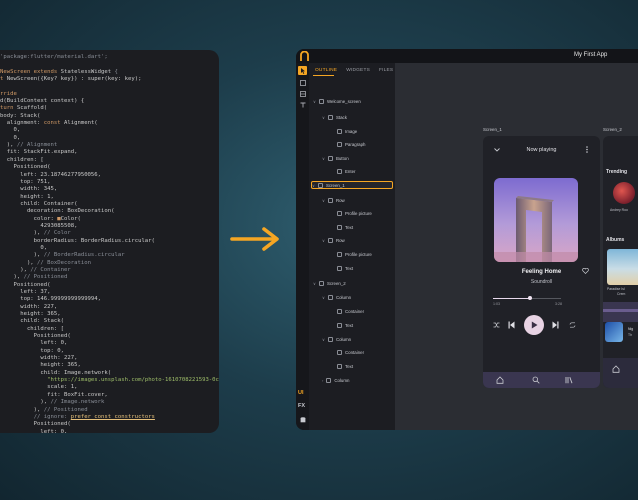  I want to click on code-line: height: 365,, so click(109, 314).